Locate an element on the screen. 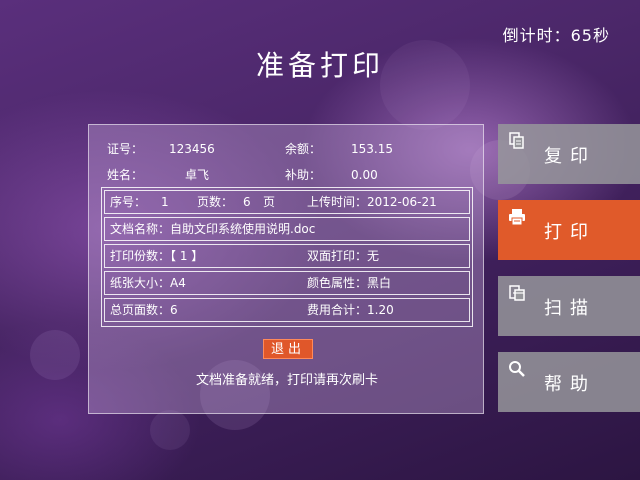  subsidy-label: 补助： is located at coordinates (303, 175).